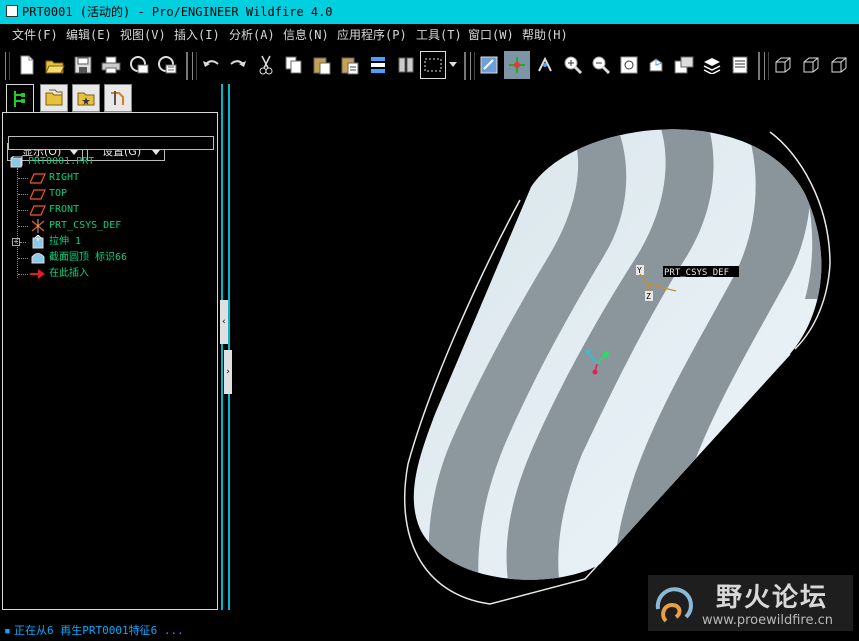 This screenshot has height=641, width=859. Describe the element at coordinates (38, 226) in the screenshot. I see `csys-icon` at that location.